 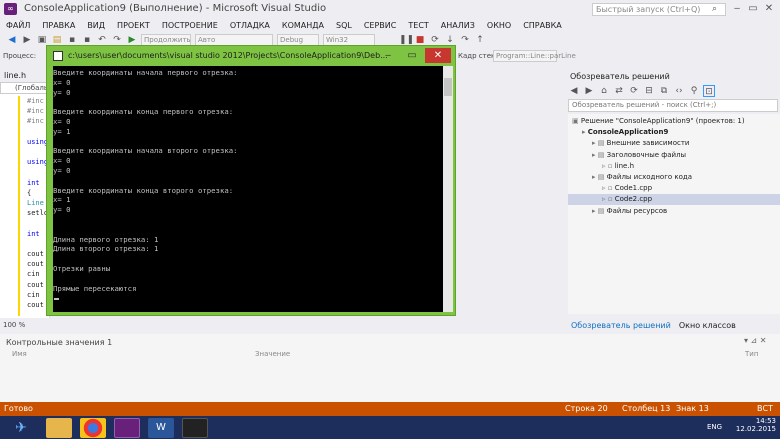 What do you see at coordinates (674, 188) in the screenshot?
I see `tree-item: ▹ ▫ Code1.cpp` at bounding box center [674, 188].